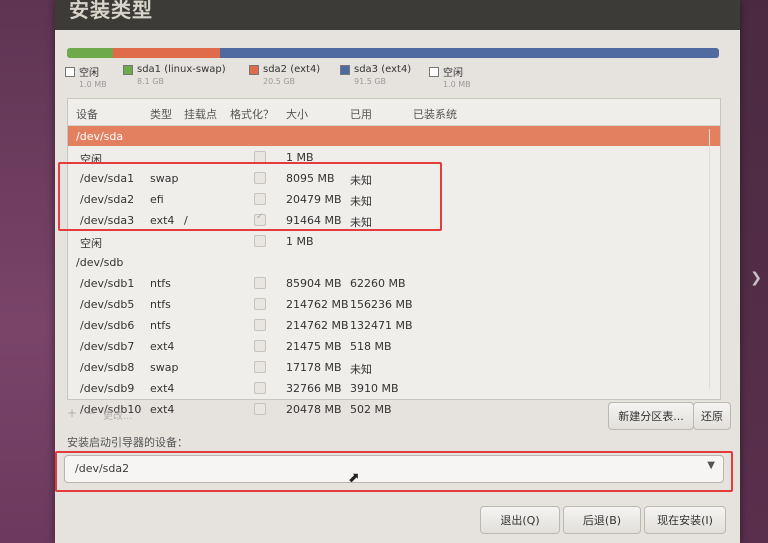  I want to click on legend-item: sda2 (ext4) 20.5 GB, so click(284, 75).